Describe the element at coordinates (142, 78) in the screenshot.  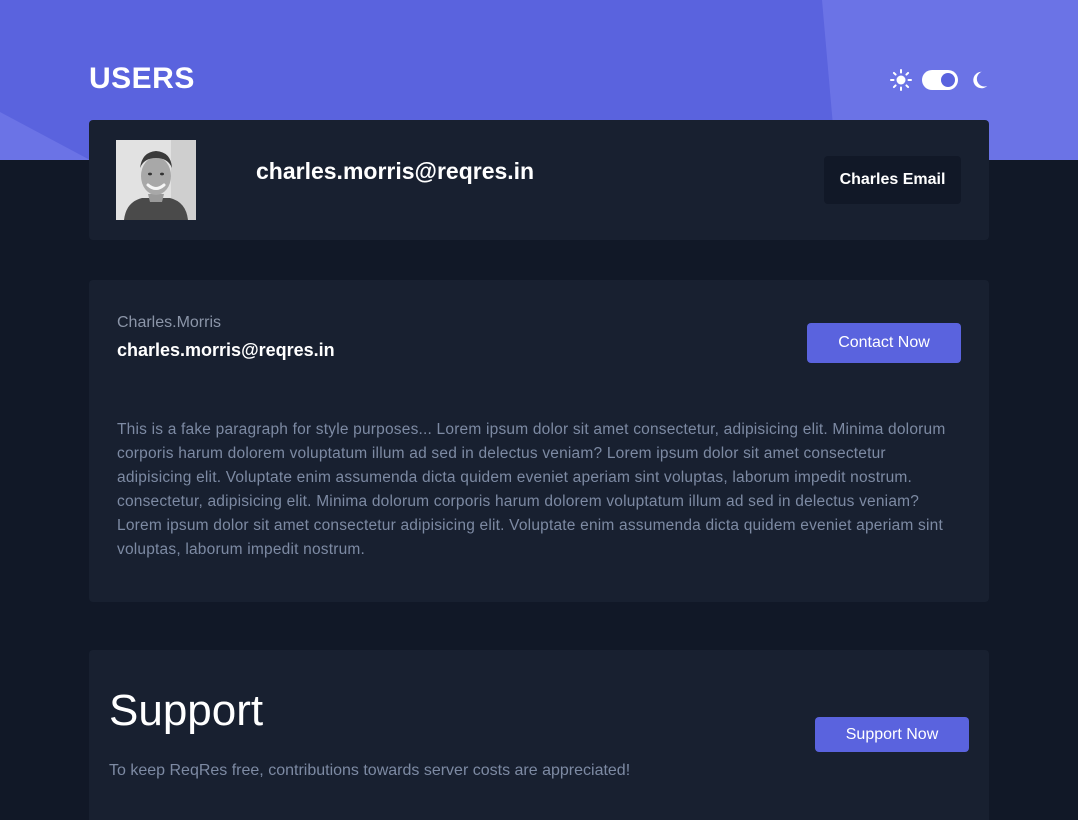
I see `page-title: USERS` at that location.